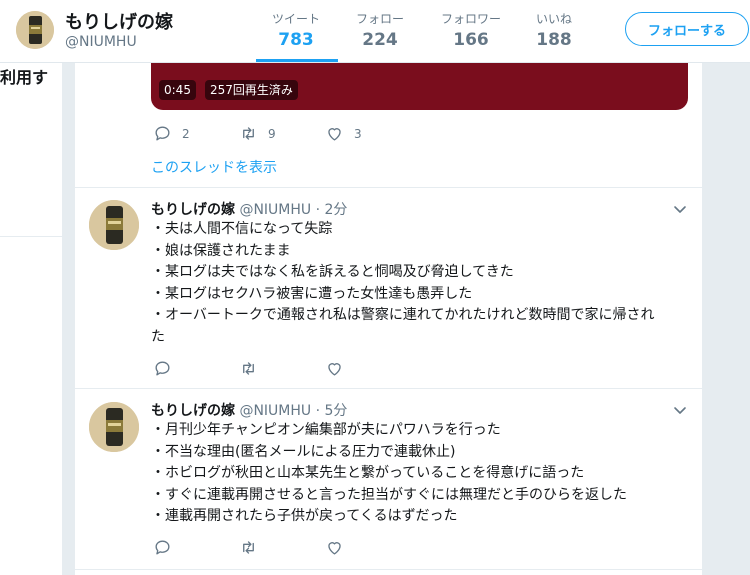 Image resolution: width=750 pixels, height=575 pixels. What do you see at coordinates (196, 133) in the screenshot?
I see `reply-button: 2` at bounding box center [196, 133].